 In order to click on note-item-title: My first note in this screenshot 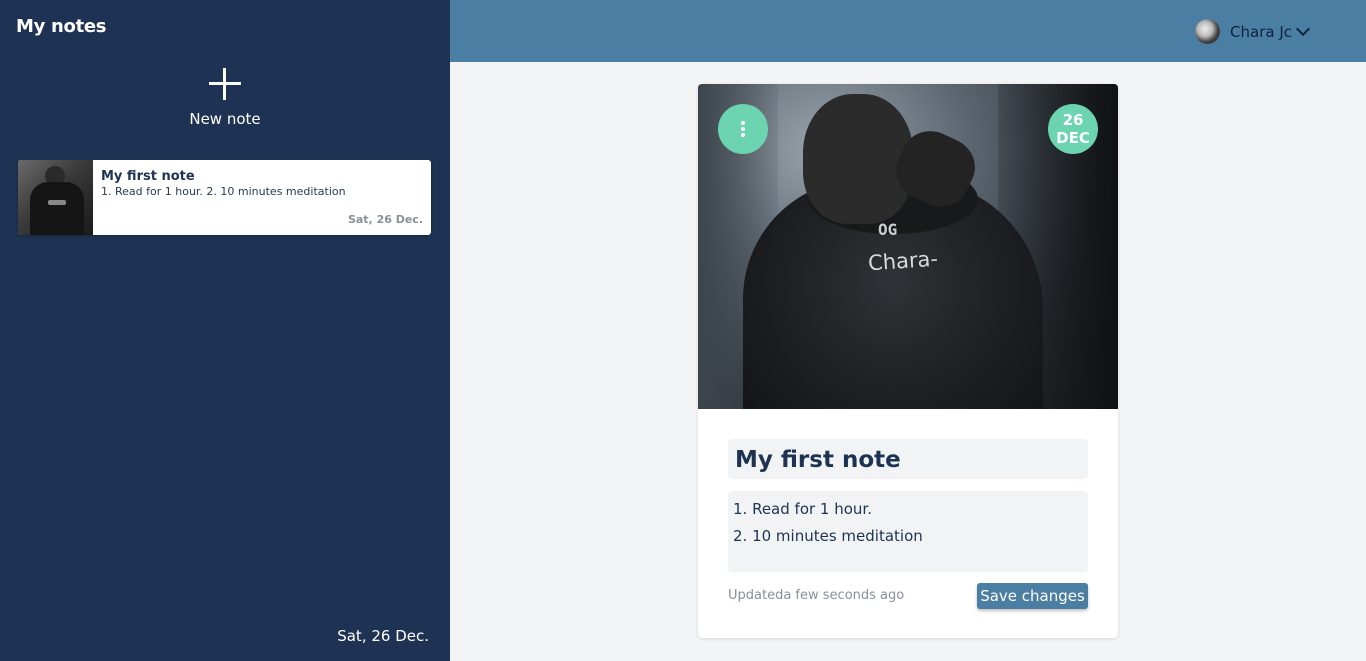, I will do `click(148, 176)`.